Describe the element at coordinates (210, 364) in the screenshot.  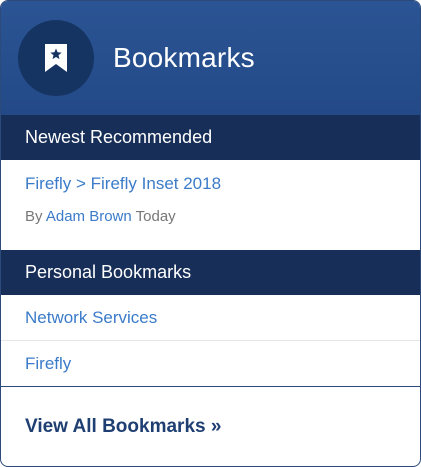
I see `bookmark-item-firefly: Firefly` at that location.